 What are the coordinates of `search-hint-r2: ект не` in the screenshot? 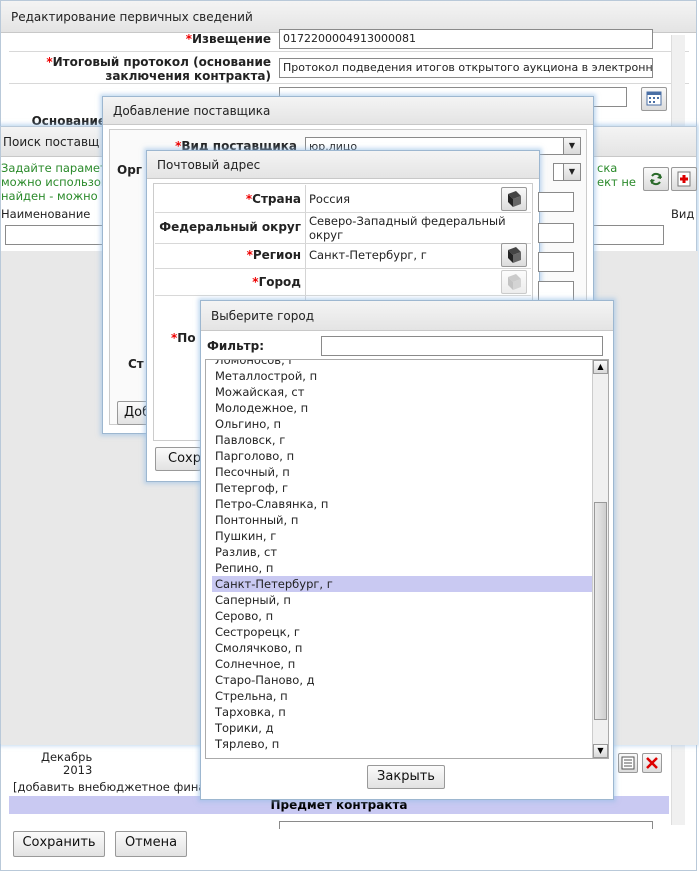 It's located at (616, 182).